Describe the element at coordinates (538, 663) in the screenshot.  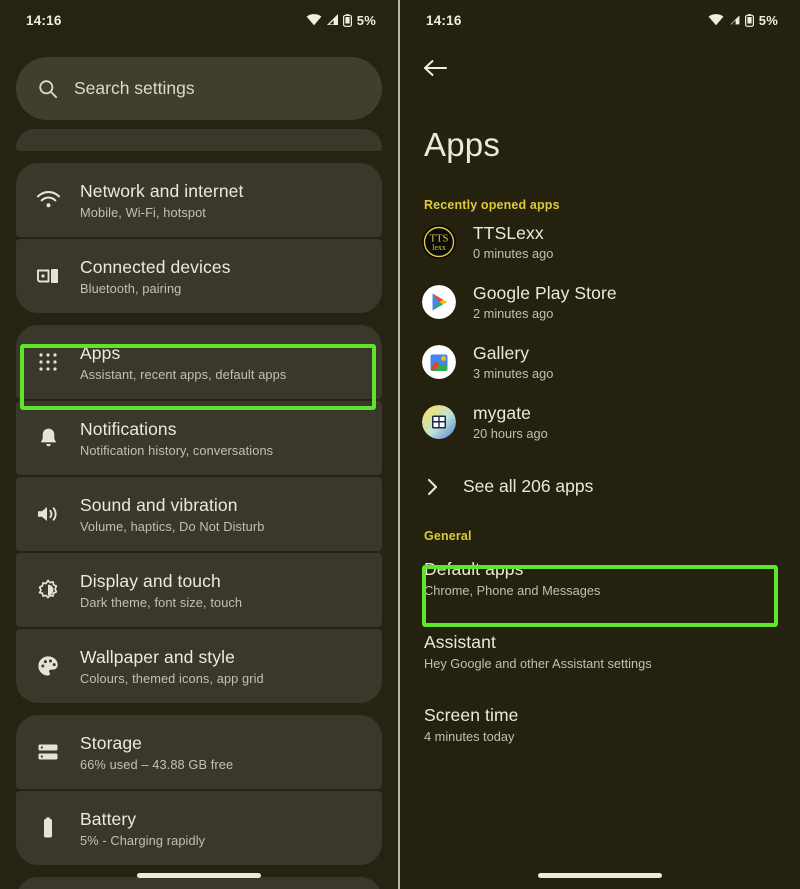
I see `general-item-subtitle: Hey Google and other Assistant settings` at that location.